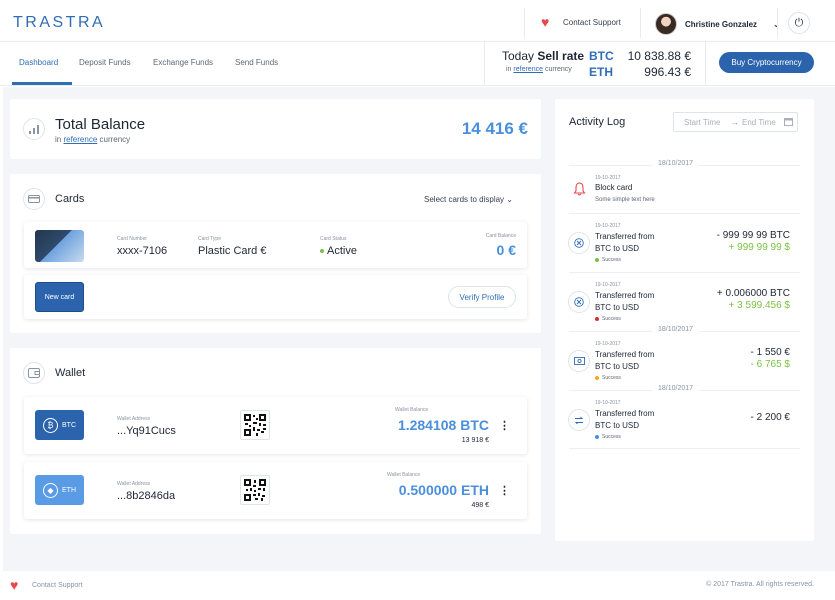 Image resolution: width=835 pixels, height=600 pixels. I want to click on avatar, so click(666, 24).